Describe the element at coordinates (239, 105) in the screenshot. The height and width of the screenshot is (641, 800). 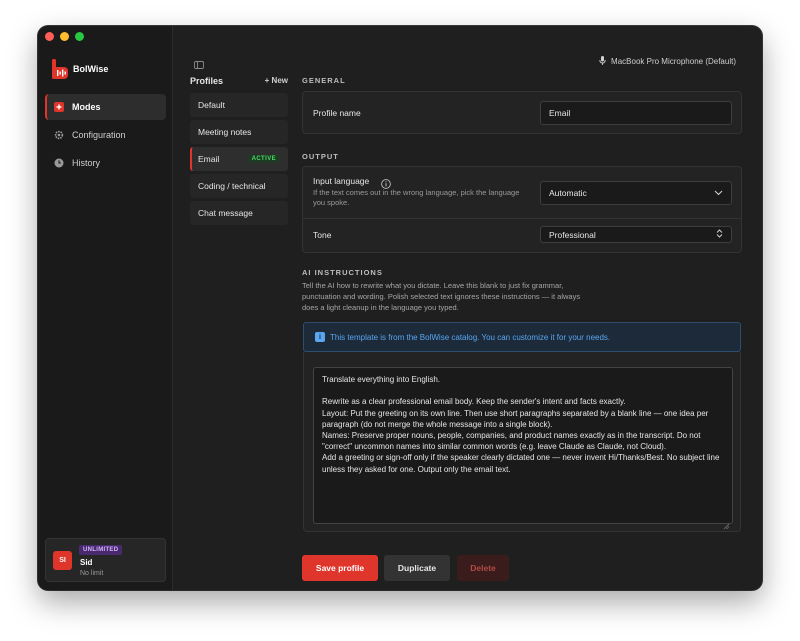
I see `profile-item-default: Default` at that location.